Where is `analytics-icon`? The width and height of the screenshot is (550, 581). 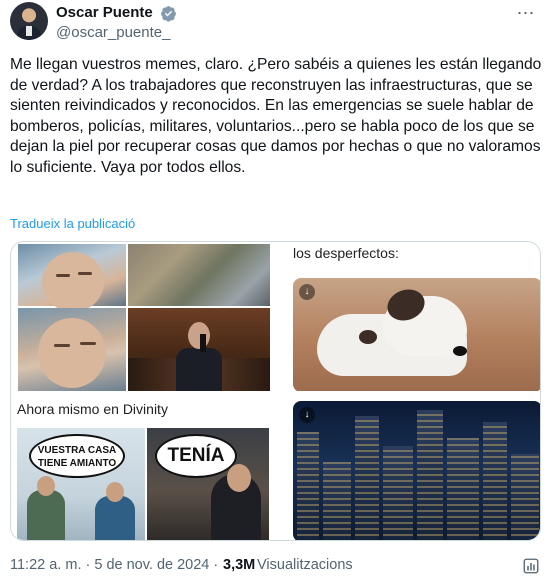 analytics-icon is located at coordinates (531, 566).